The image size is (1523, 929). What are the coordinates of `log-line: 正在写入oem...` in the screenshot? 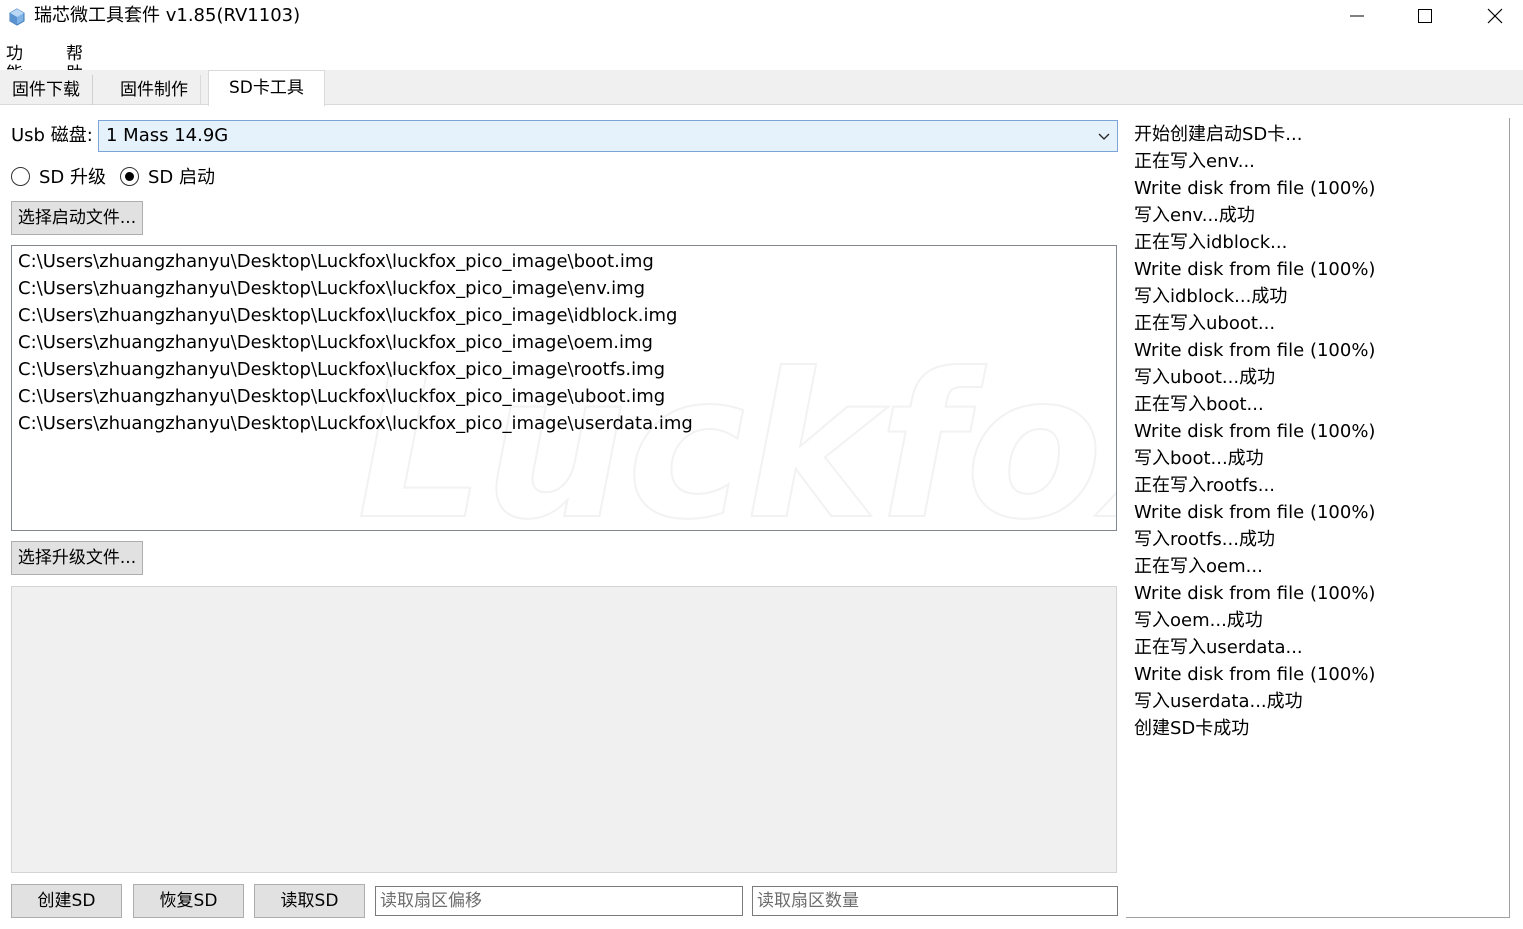 It's located at (1198, 566).